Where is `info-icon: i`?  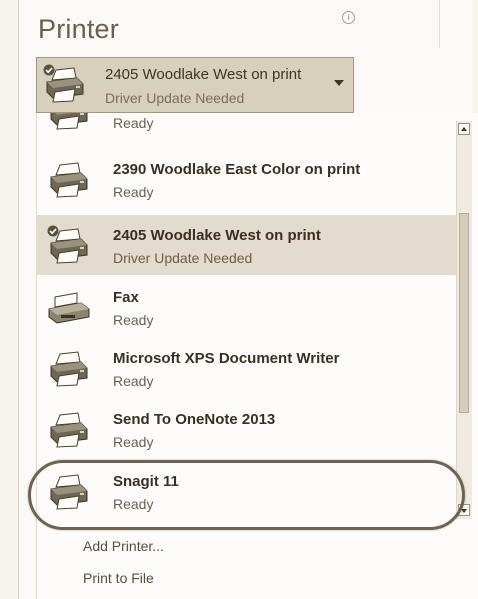 info-icon: i is located at coordinates (348, 17).